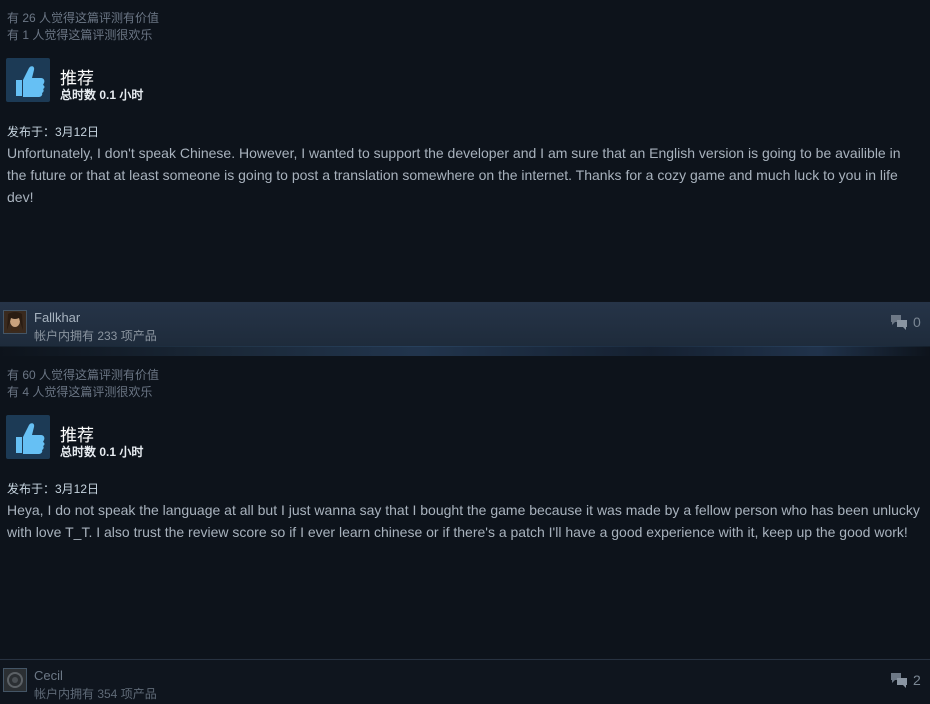  Describe the element at coordinates (465, 329) in the screenshot. I see `review-author-bar: Fallkhar 帐户内拥有 233 项产品 0` at that location.